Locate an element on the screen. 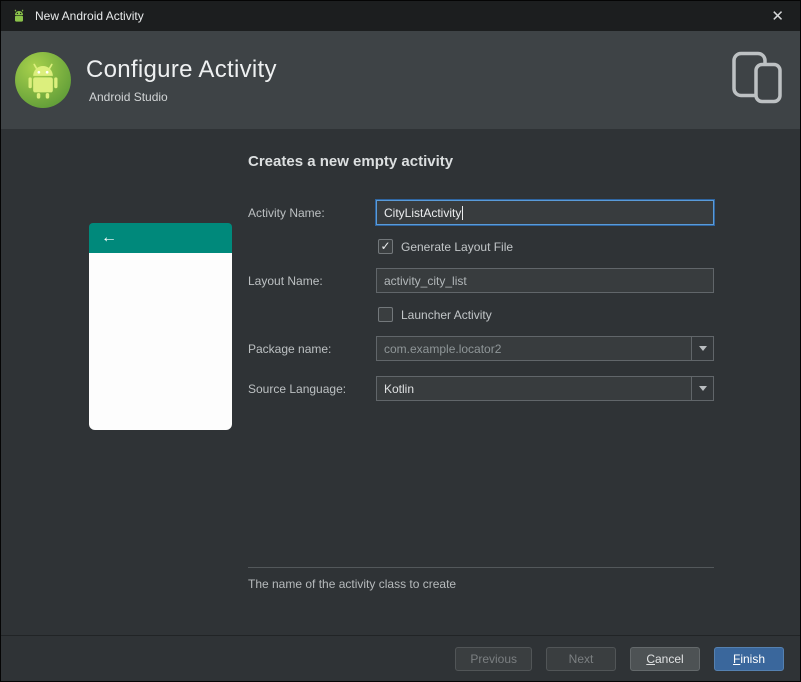  wizard-title: Configure Activity is located at coordinates (181, 69).